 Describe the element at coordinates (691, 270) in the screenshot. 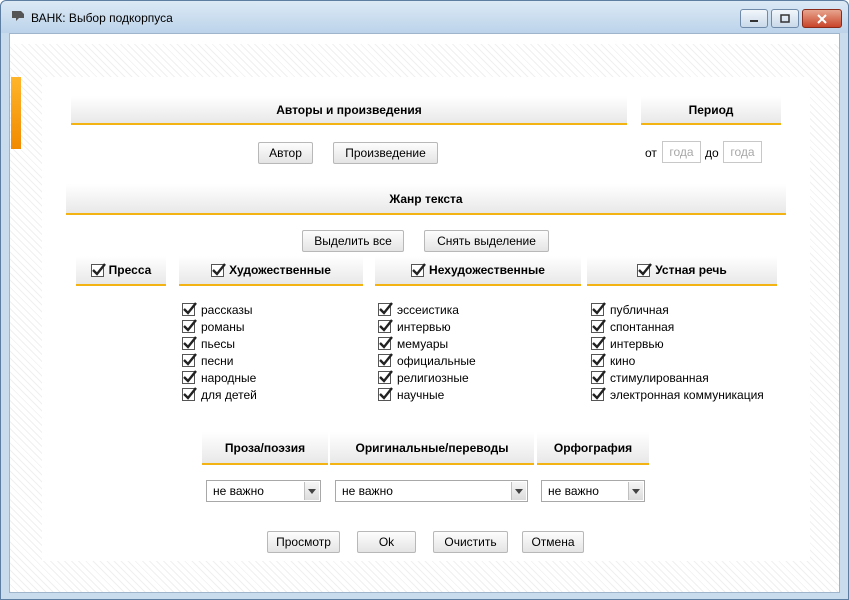

I see `category-label: Устная речь` at that location.